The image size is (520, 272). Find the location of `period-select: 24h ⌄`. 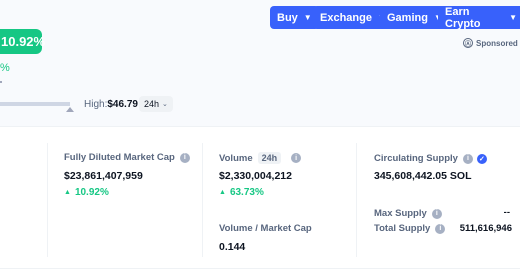

period-select: 24h ⌄ is located at coordinates (156, 104).